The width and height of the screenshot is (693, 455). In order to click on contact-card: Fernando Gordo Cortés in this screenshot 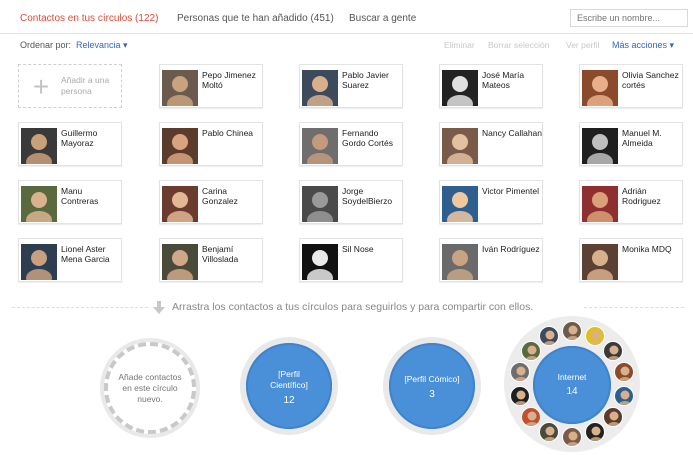, I will do `click(351, 144)`.